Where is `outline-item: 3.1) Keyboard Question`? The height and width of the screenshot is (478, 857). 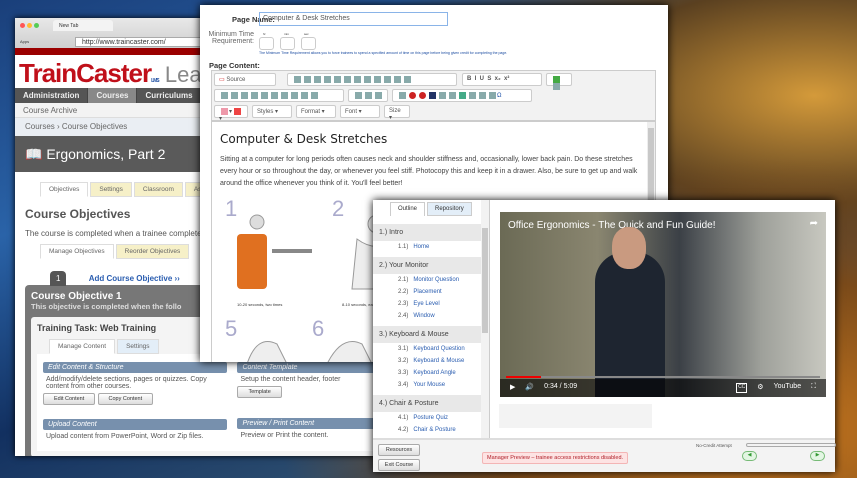
outline-item: 3.1) Keyboard Question is located at coordinates (427, 349).